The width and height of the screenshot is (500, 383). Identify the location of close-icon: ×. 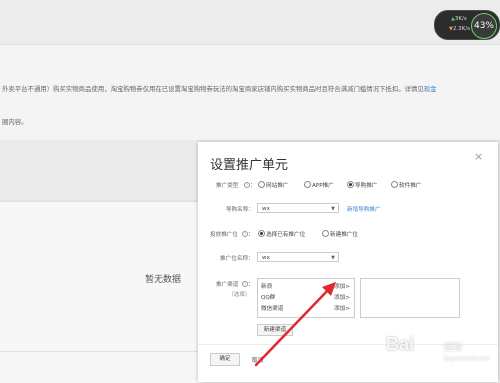
(478, 156).